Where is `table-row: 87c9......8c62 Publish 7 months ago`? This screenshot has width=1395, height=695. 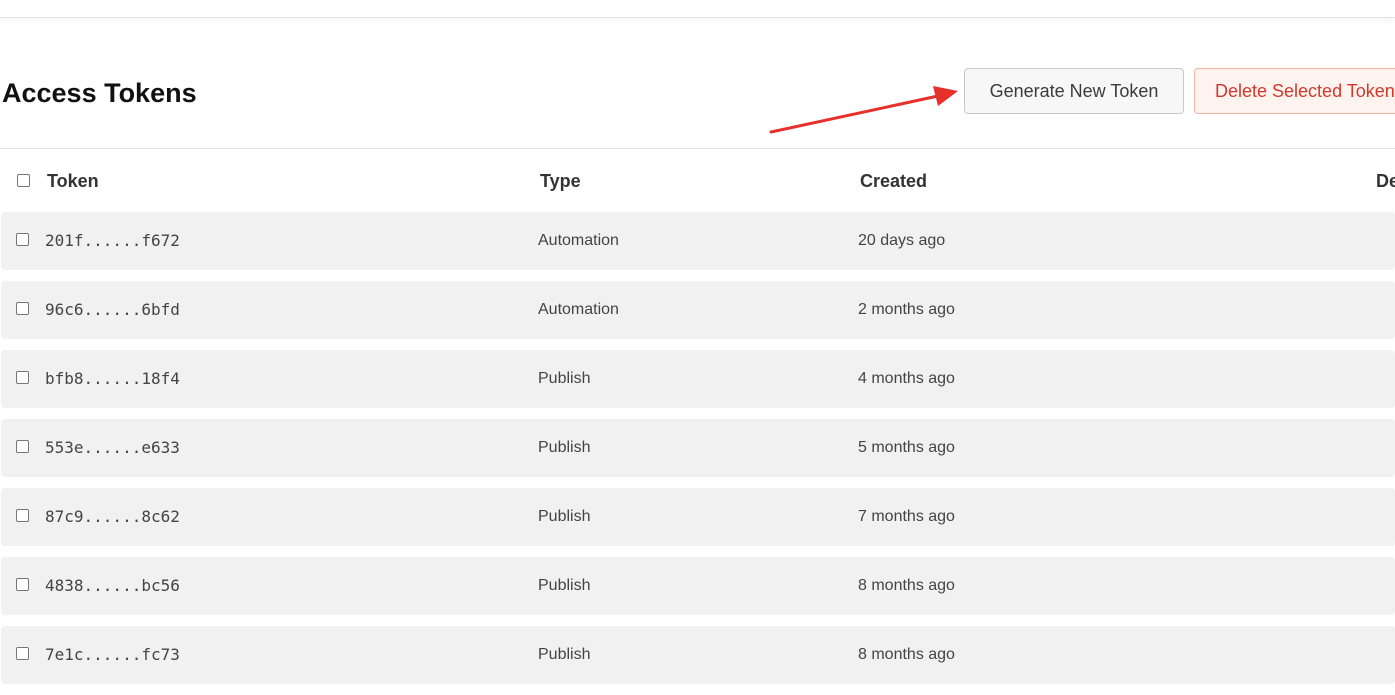
table-row: 87c9......8c62 Publish 7 months ago is located at coordinates (698, 517).